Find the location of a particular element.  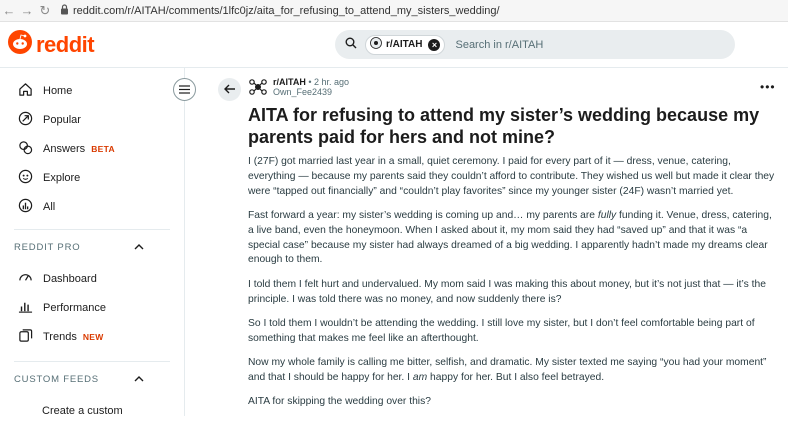

sidebar-item-dashboard: Dashboard is located at coordinates (92, 278).